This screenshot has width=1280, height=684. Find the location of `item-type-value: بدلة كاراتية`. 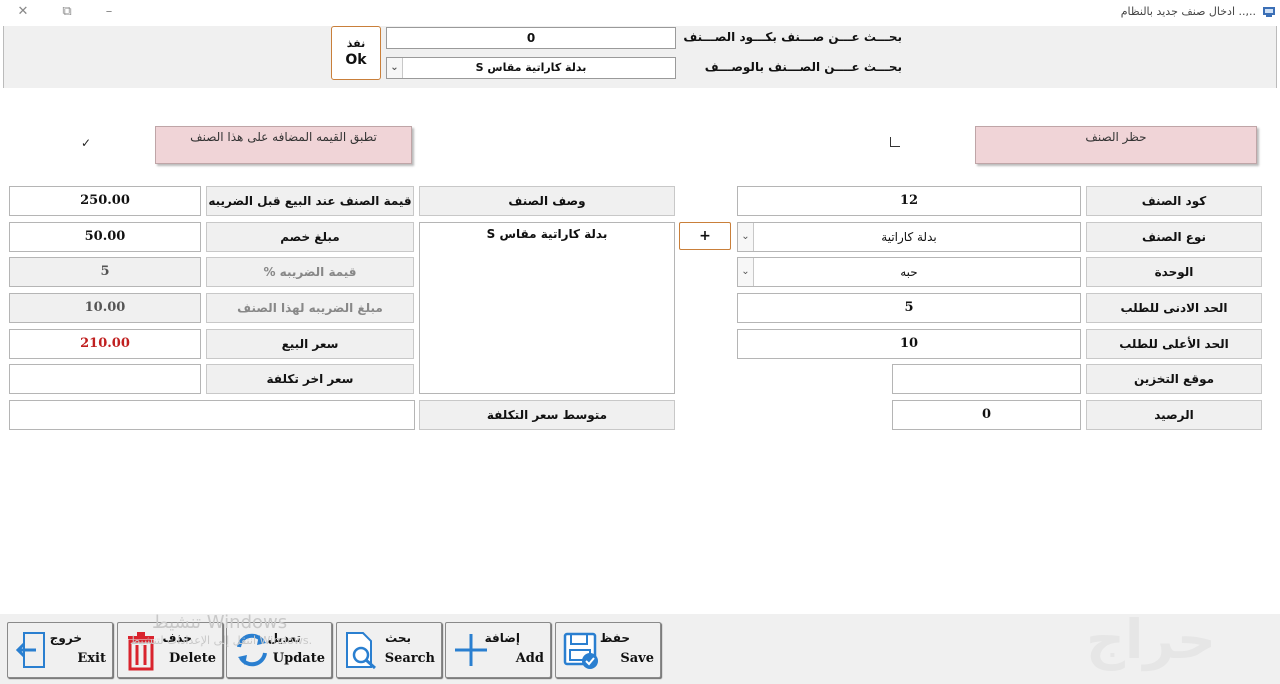

item-type-value: بدلة كاراتية is located at coordinates (909, 237).